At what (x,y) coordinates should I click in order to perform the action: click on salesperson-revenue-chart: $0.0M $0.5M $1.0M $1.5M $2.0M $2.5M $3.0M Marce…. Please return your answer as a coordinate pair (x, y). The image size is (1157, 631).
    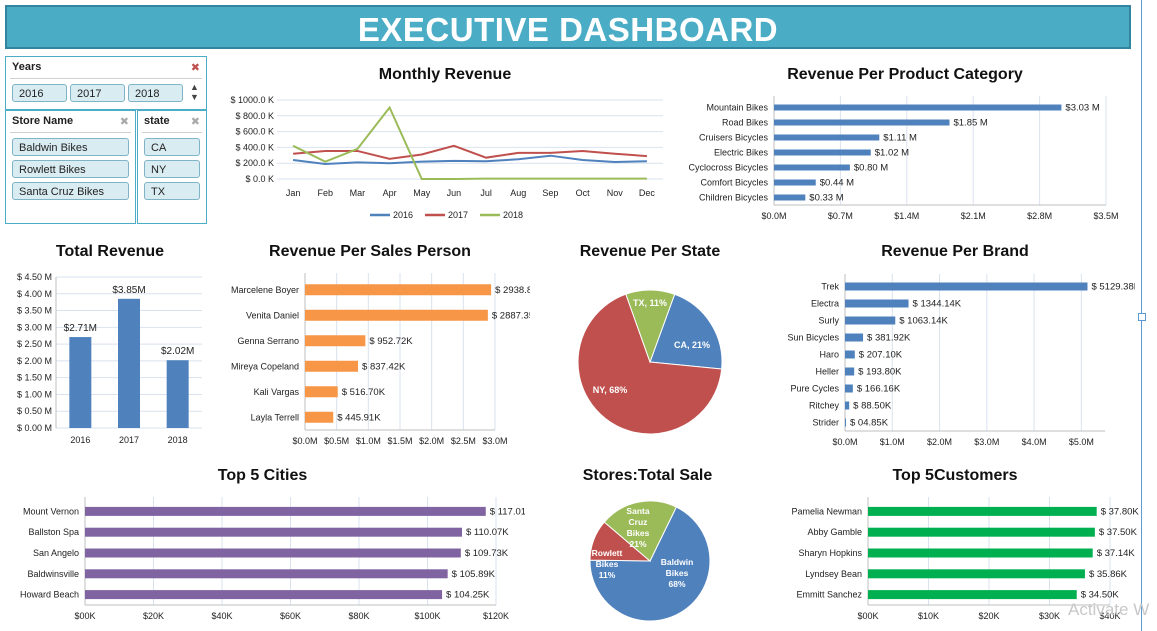
    Looking at the image, I should click on (370, 361).